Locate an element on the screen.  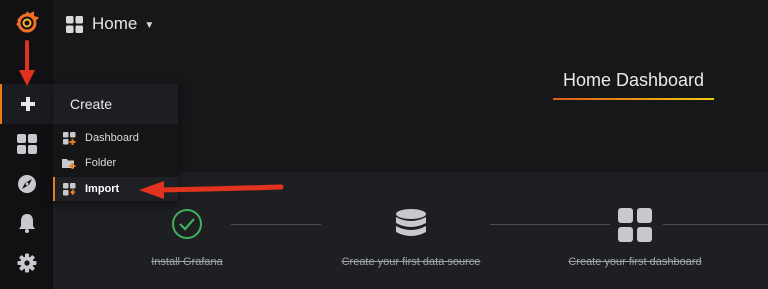
import-icon is located at coordinates (69, 189).